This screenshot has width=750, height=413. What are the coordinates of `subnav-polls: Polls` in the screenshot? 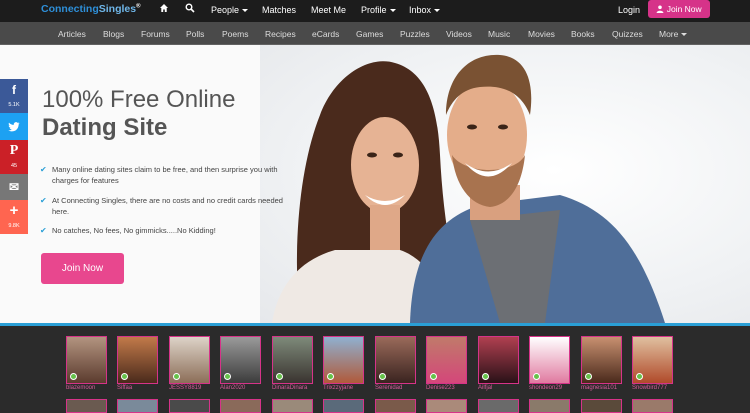 It's located at (195, 34).